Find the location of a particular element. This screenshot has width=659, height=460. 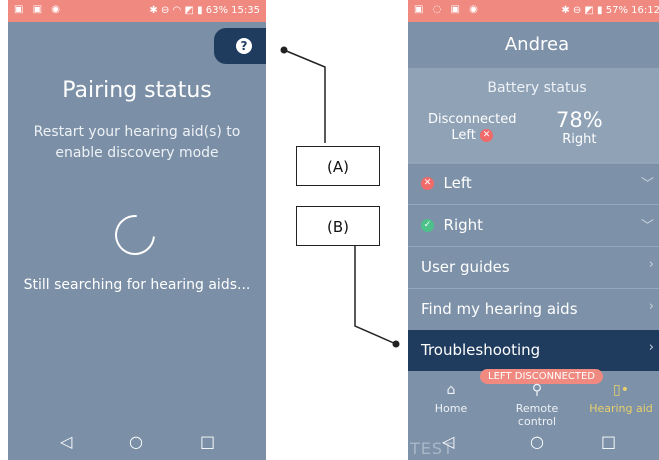

callout-label-b: (B) is located at coordinates (338, 226).